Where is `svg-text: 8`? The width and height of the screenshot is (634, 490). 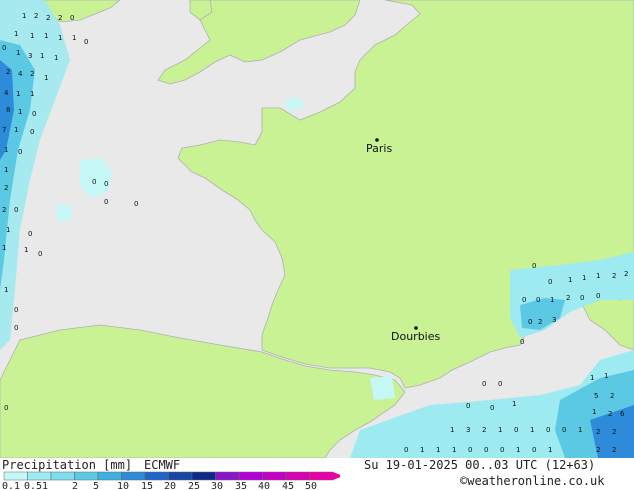
svg-text: 8 is located at coordinates (8, 110).